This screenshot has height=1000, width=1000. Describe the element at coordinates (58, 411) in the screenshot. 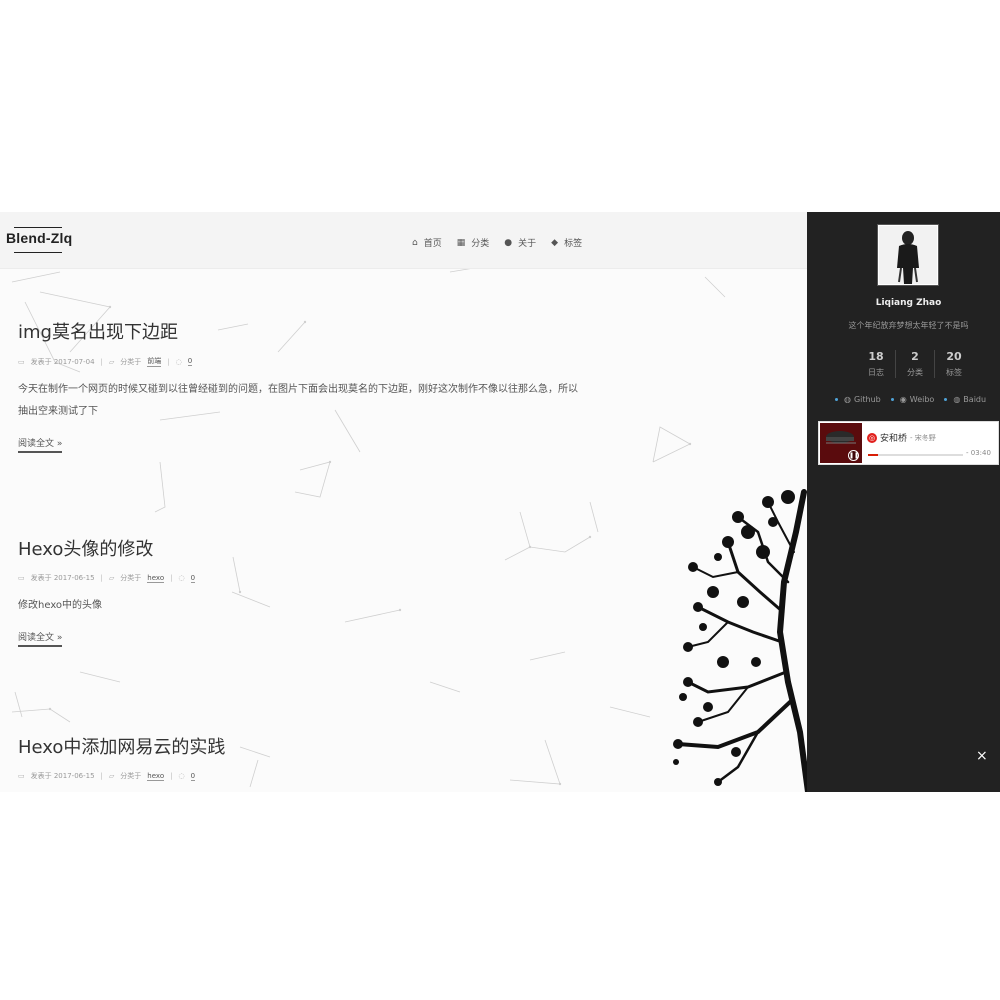

I see `post-excerpt-line: 抽出空来测试了下` at that location.